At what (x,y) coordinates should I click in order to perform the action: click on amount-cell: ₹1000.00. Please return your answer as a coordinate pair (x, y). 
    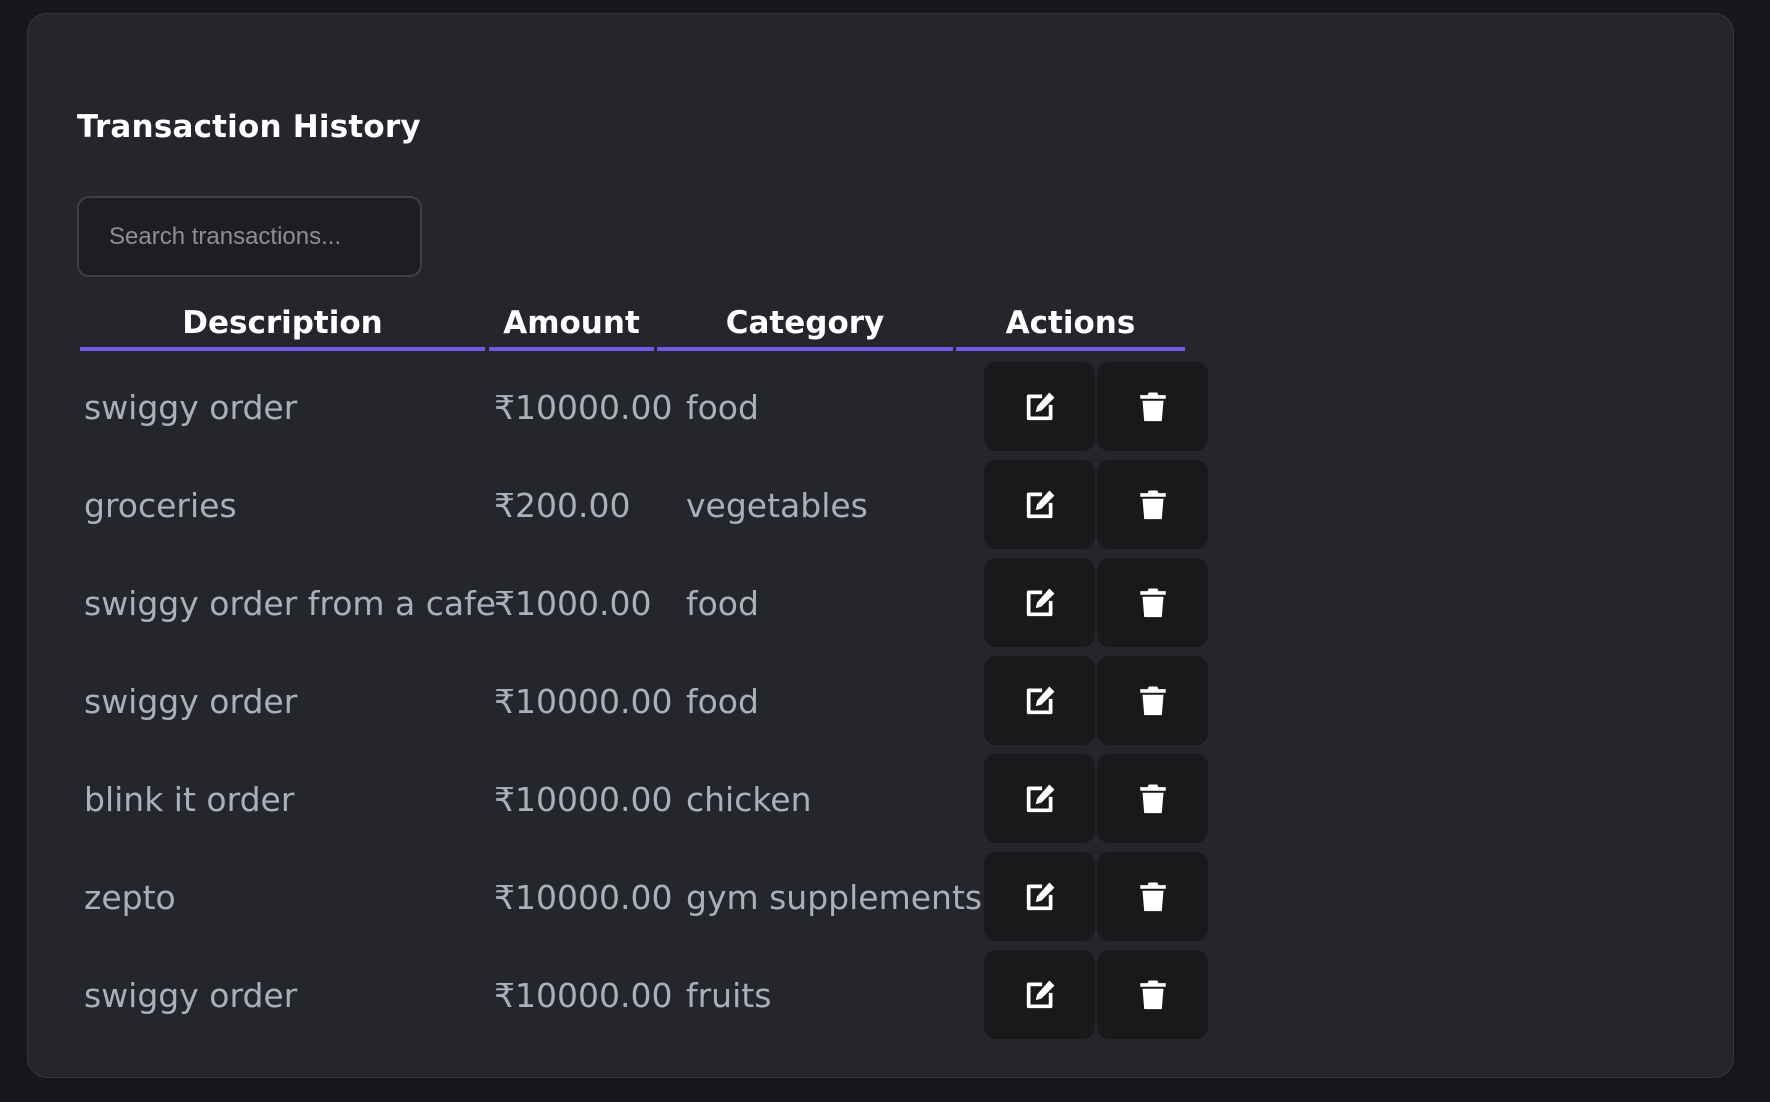
    Looking at the image, I should click on (573, 603).